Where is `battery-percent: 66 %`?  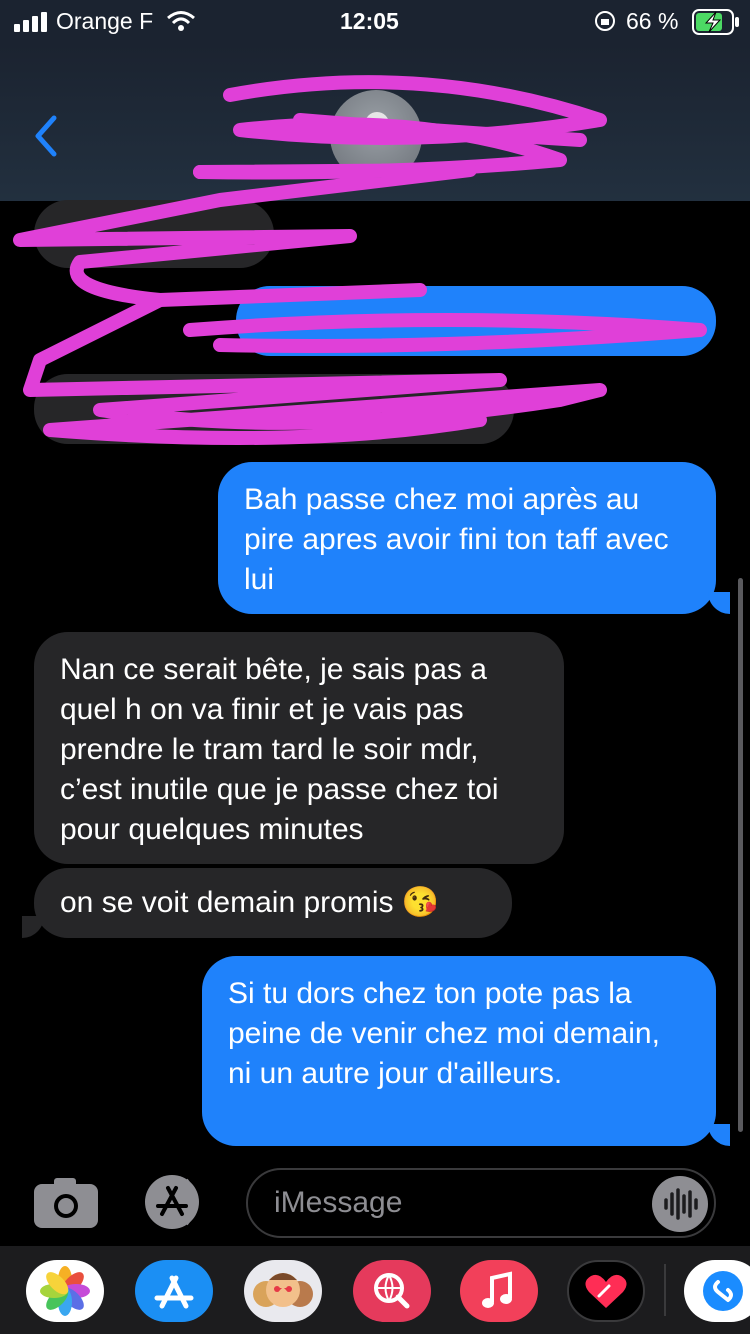 battery-percent: 66 % is located at coordinates (652, 21).